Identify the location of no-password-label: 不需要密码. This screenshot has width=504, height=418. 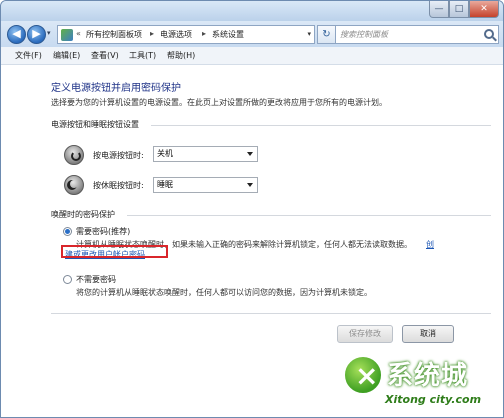
(96, 279).